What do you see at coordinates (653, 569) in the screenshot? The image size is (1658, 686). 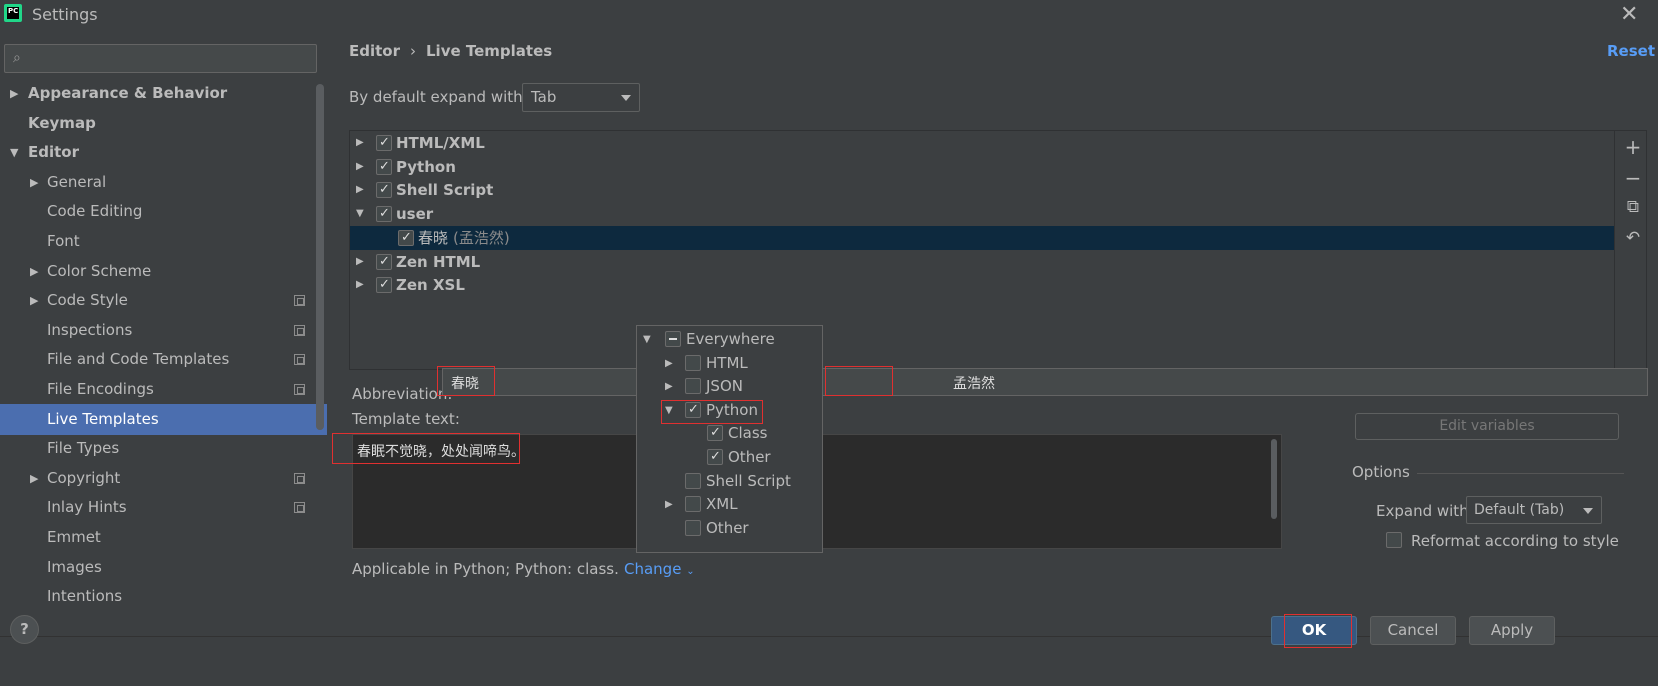 I see `change-link-label: Change` at bounding box center [653, 569].